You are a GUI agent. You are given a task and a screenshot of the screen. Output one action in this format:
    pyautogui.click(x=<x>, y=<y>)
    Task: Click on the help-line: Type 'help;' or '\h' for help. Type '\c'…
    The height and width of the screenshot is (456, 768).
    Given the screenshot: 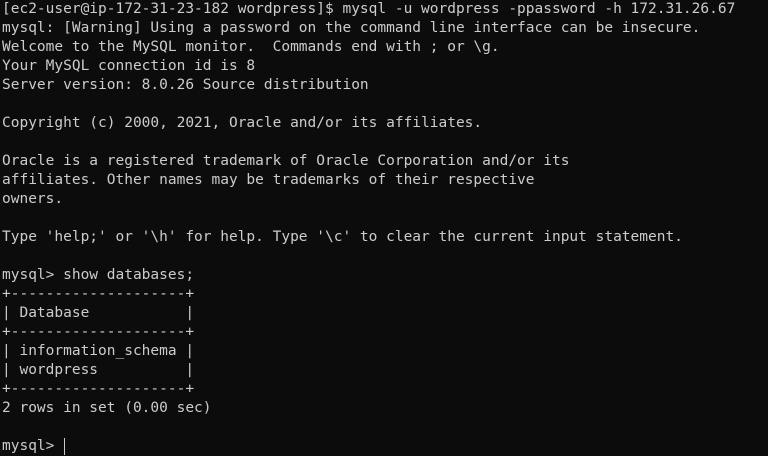 What is the action you would take?
    pyautogui.click(x=342, y=237)
    